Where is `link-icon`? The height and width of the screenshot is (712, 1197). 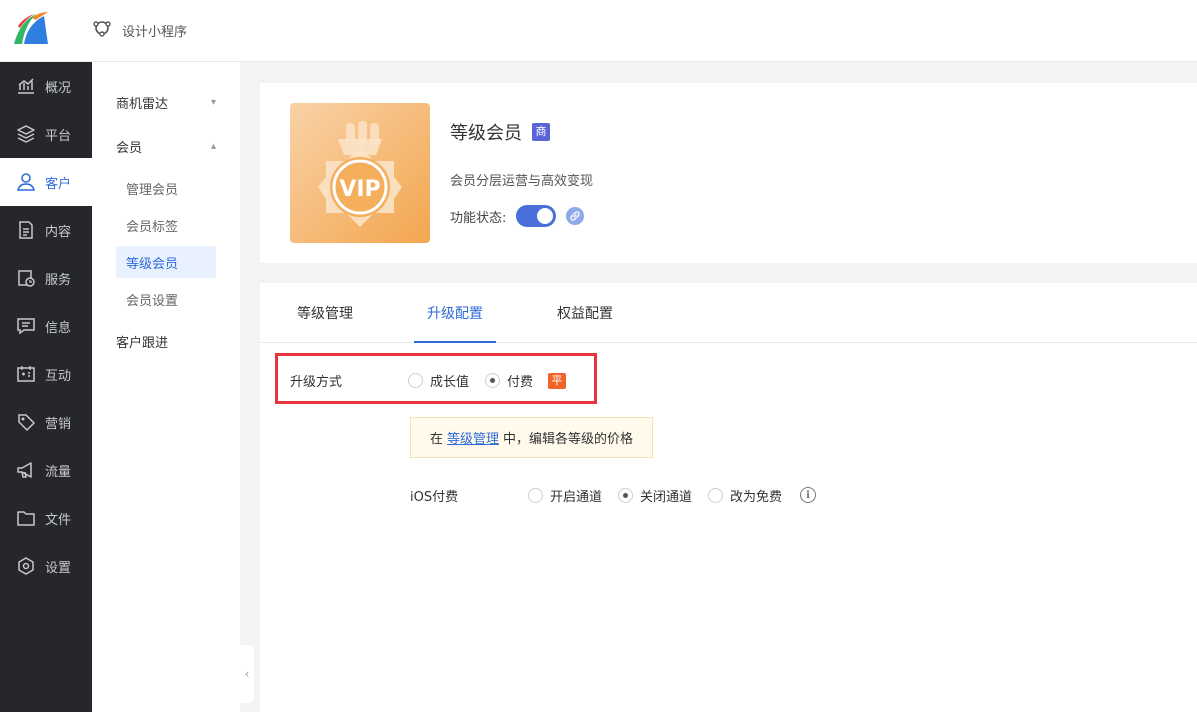 link-icon is located at coordinates (575, 216).